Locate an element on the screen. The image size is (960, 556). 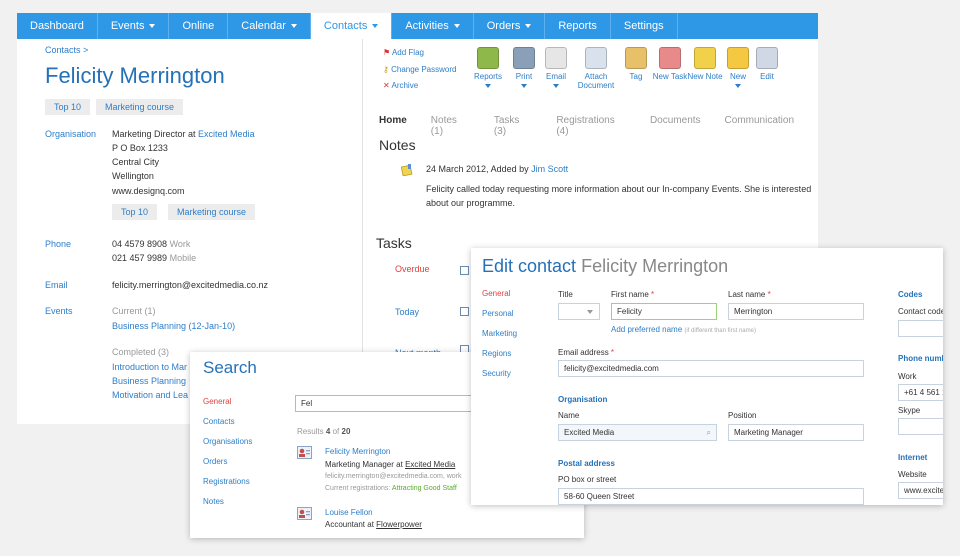
events-completed-heading: Completed (3) is located at coordinates (141, 352).